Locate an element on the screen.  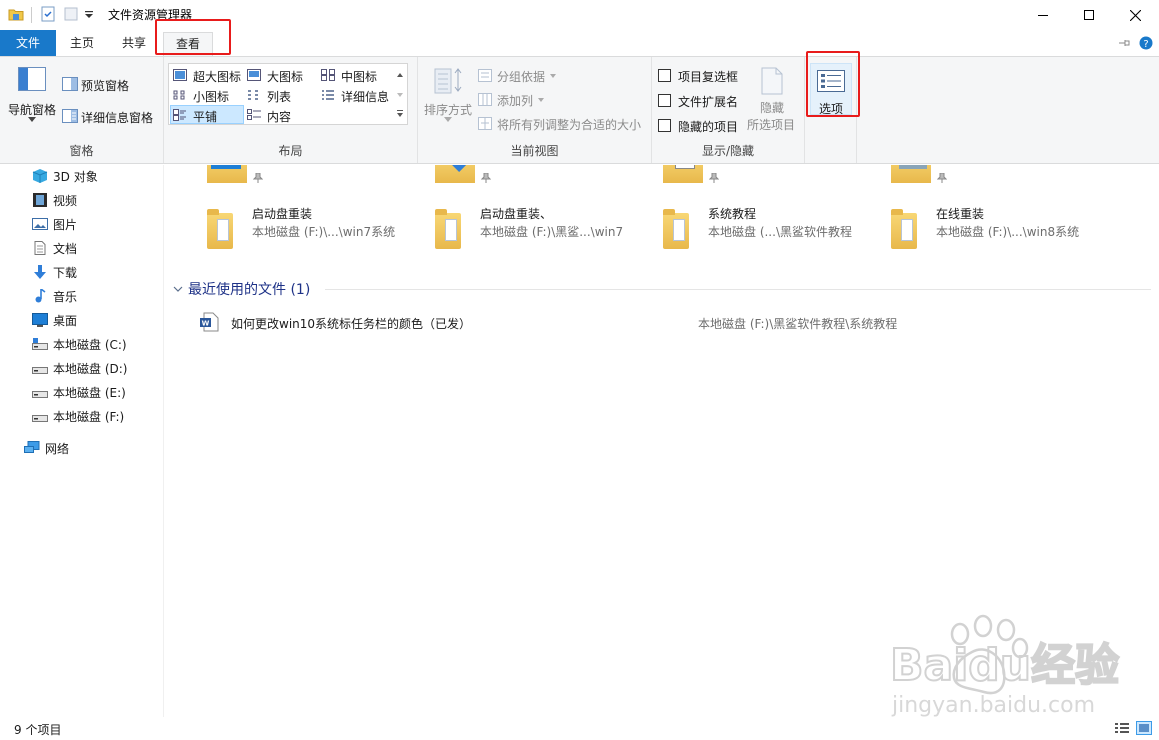
nav-item-3d-objects: 3D 对象 is located at coordinates (65, 176).